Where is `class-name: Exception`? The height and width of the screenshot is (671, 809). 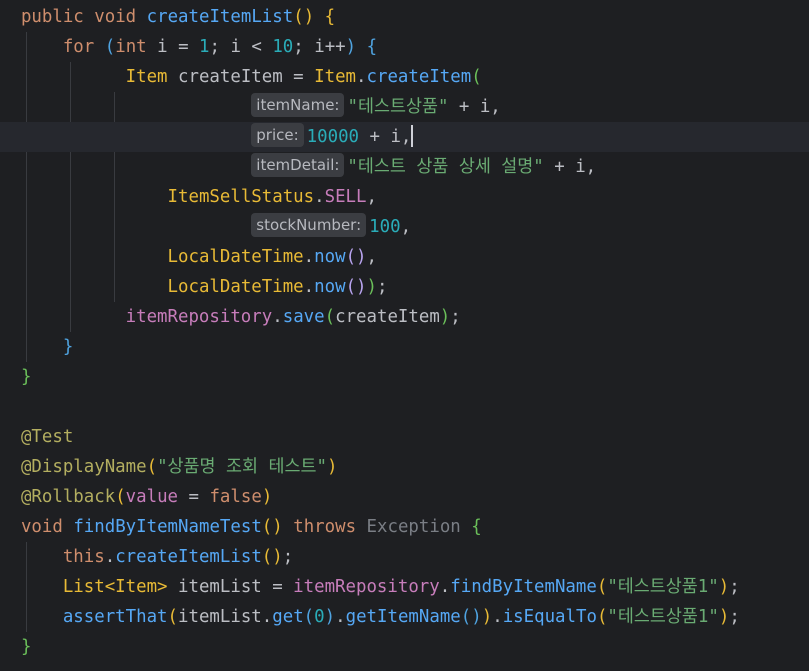 class-name: Exception is located at coordinates (413, 527).